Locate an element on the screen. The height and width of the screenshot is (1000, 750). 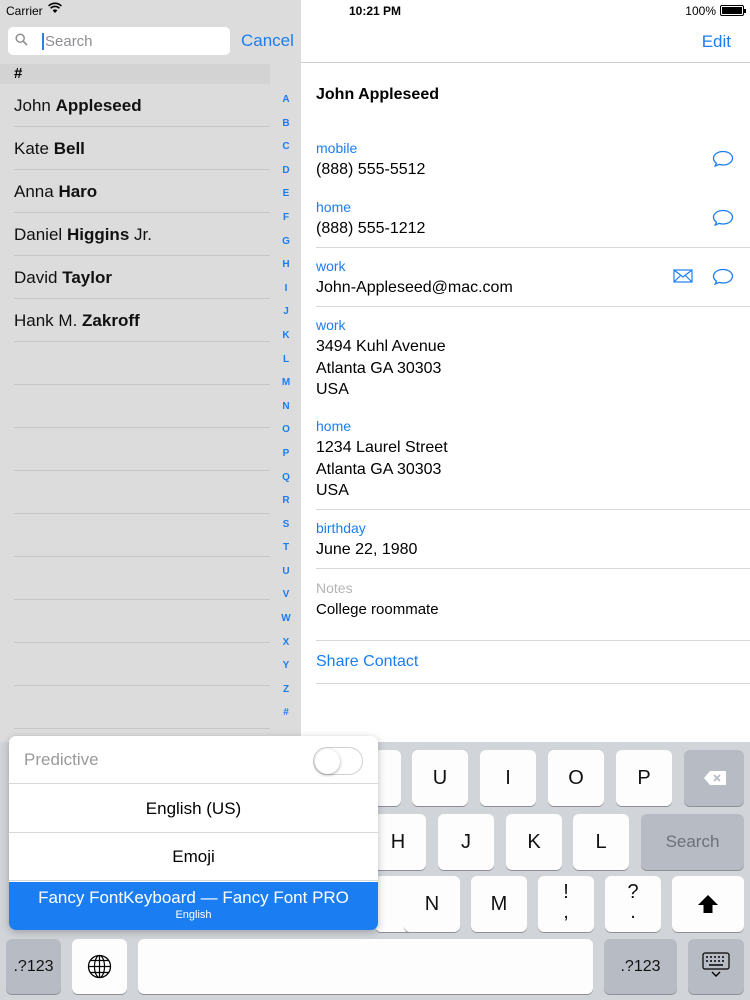
key-j: J is located at coordinates (466, 842).